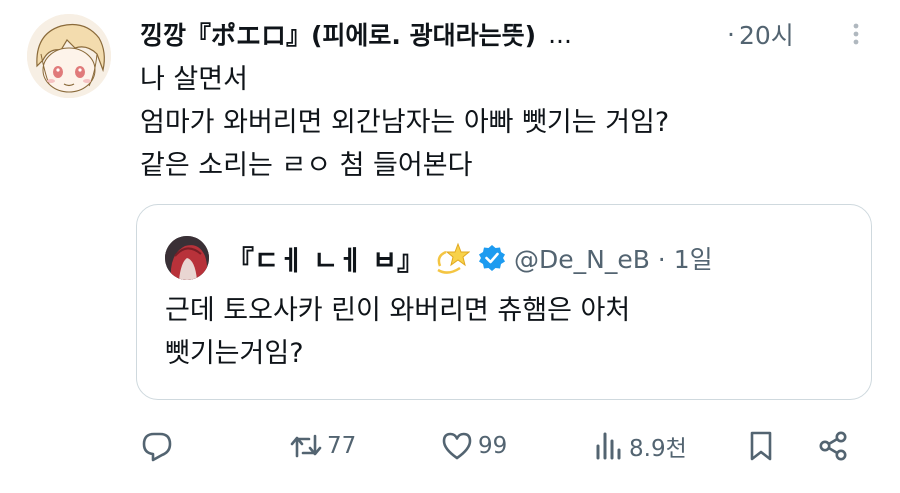 The height and width of the screenshot is (493, 900). I want to click on tweet-meta: · 20시, so click(760, 34).